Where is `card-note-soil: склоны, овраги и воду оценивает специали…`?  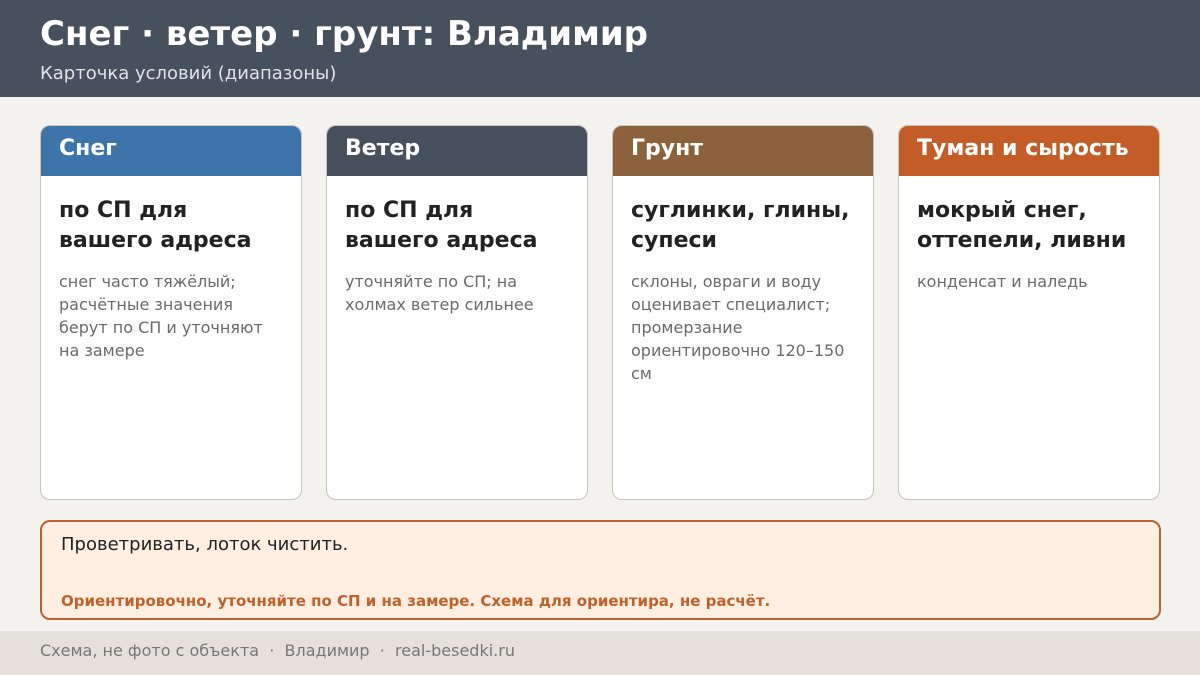 card-note-soil: склоны, овраги и воду оценивает специали… is located at coordinates (738, 327).